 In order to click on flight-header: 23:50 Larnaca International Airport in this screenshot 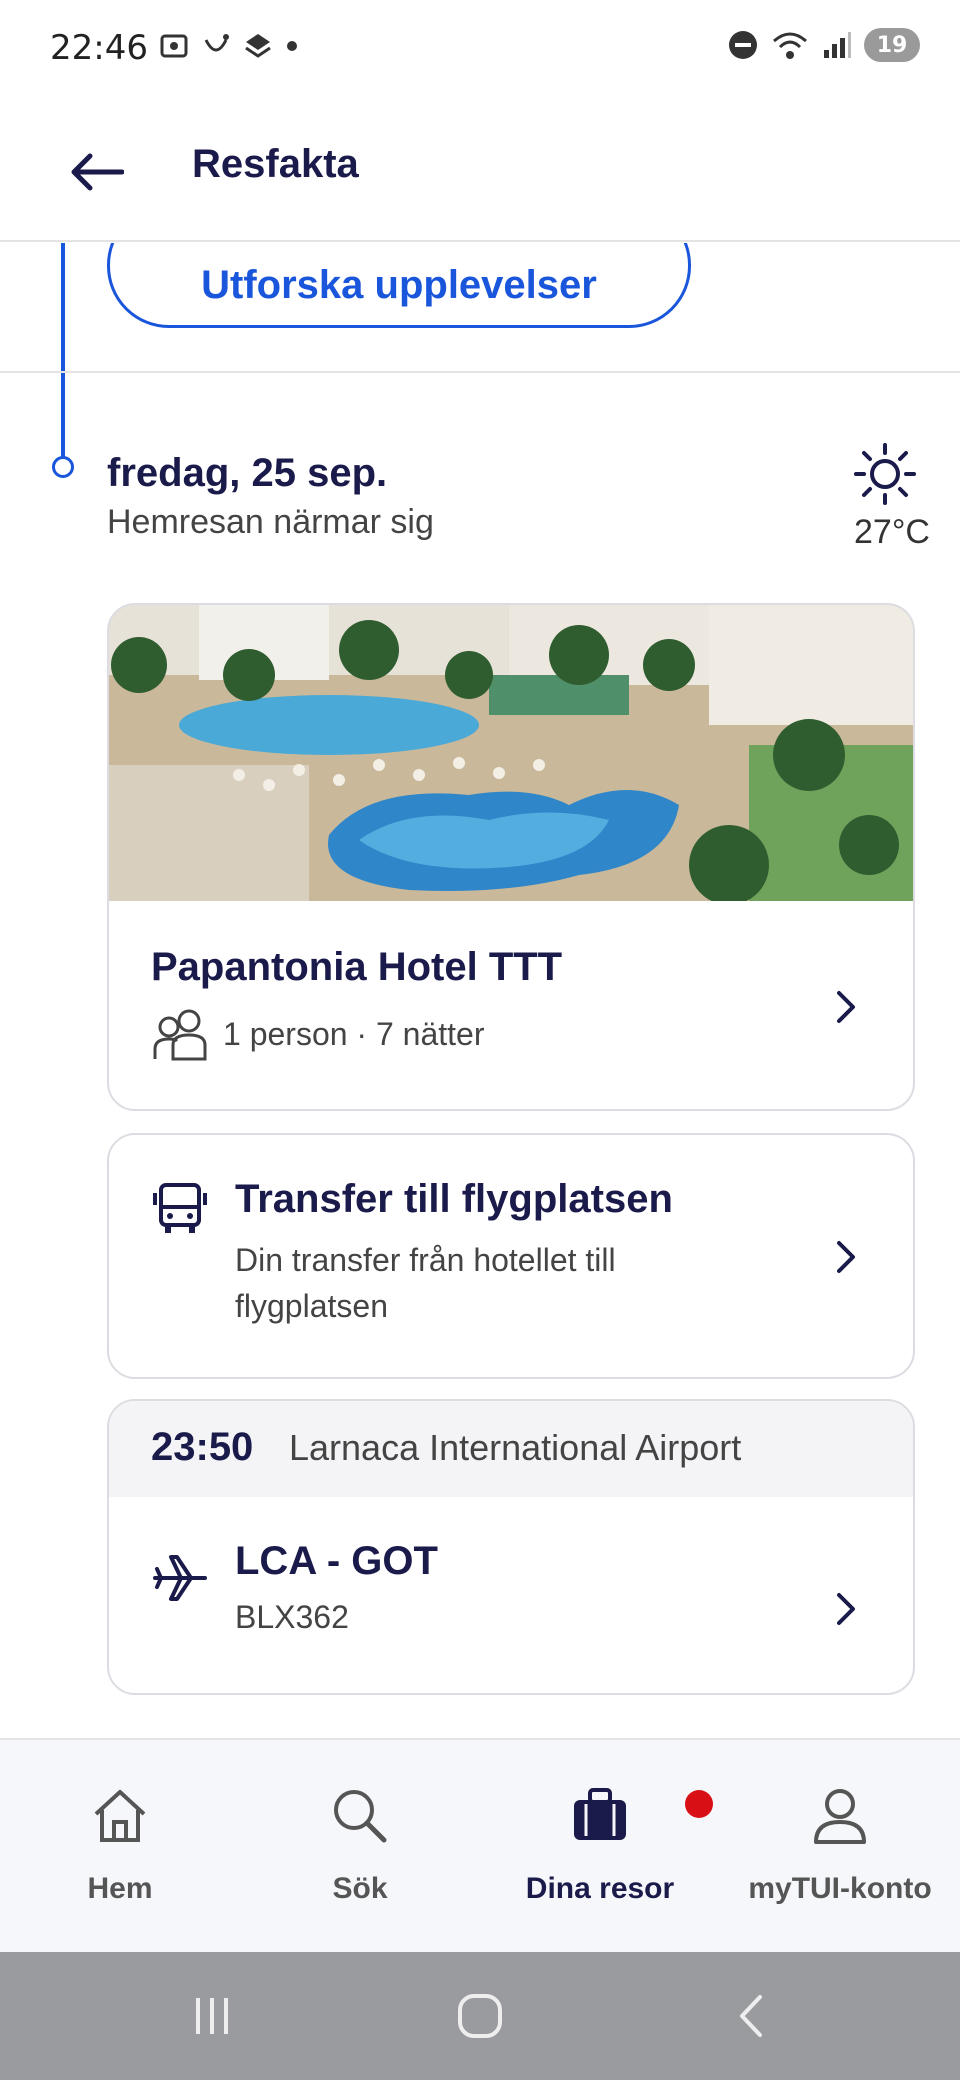, I will do `click(511, 1449)`.